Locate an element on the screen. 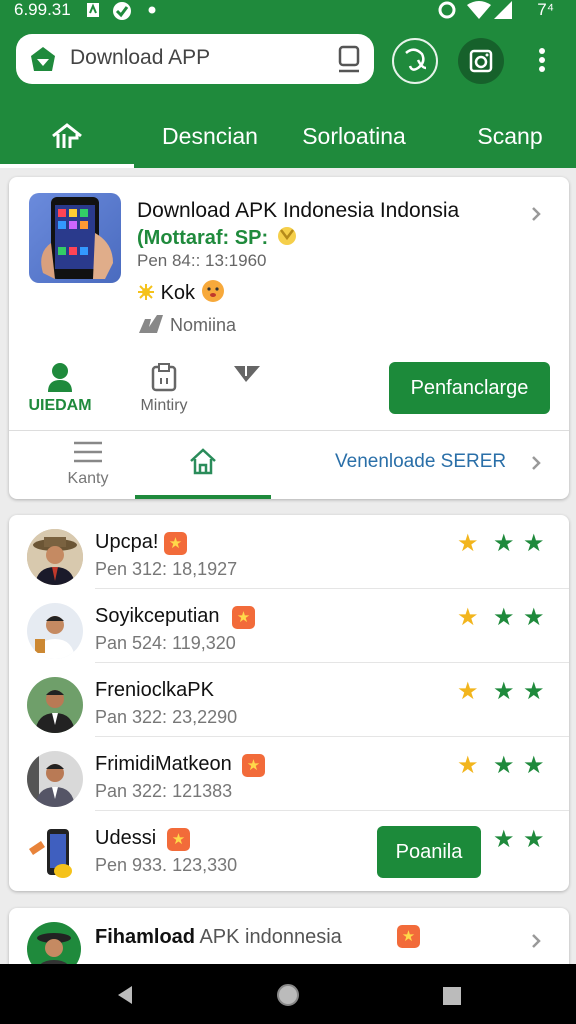 This screenshot has width=576, height=1024. tab-indicator is located at coordinates (203, 497).